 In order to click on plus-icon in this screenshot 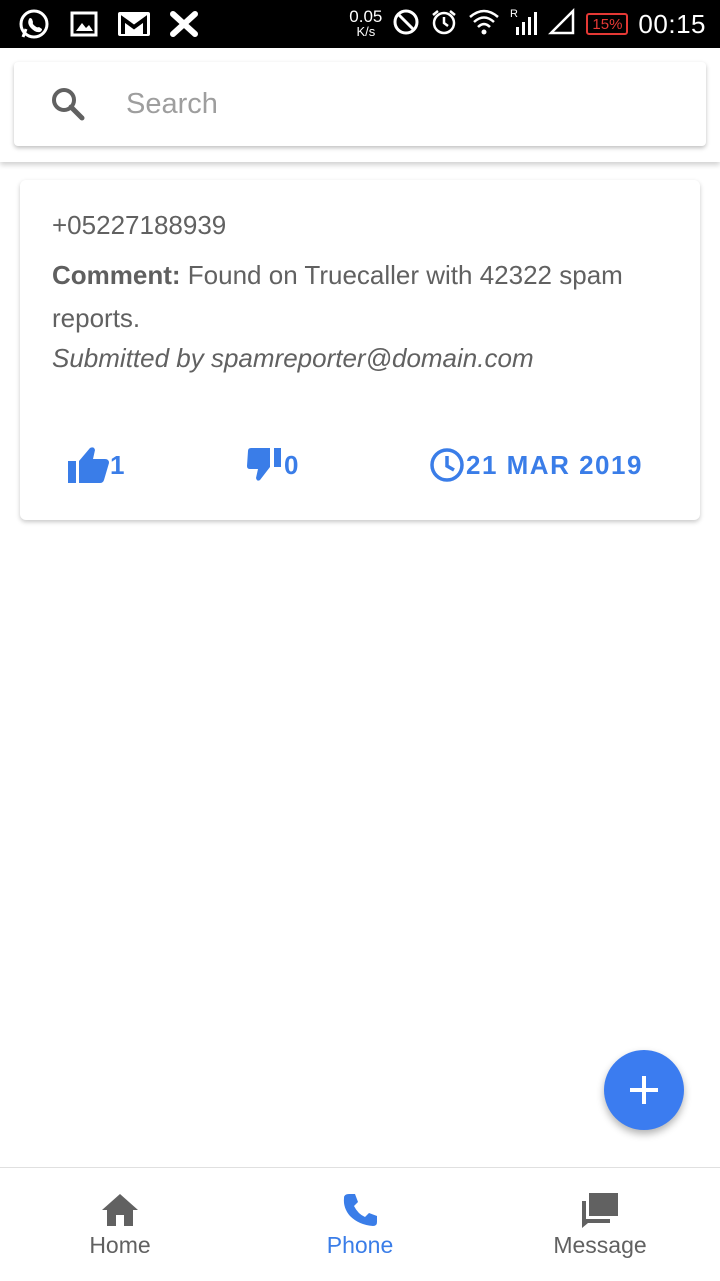, I will do `click(644, 1090)`.